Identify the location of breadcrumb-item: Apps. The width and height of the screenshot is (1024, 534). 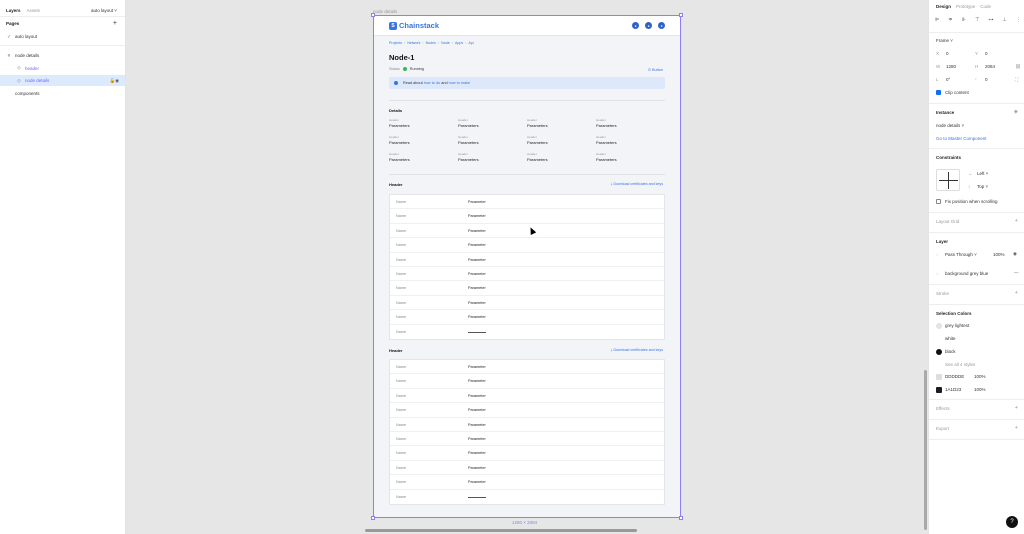
(459, 43).